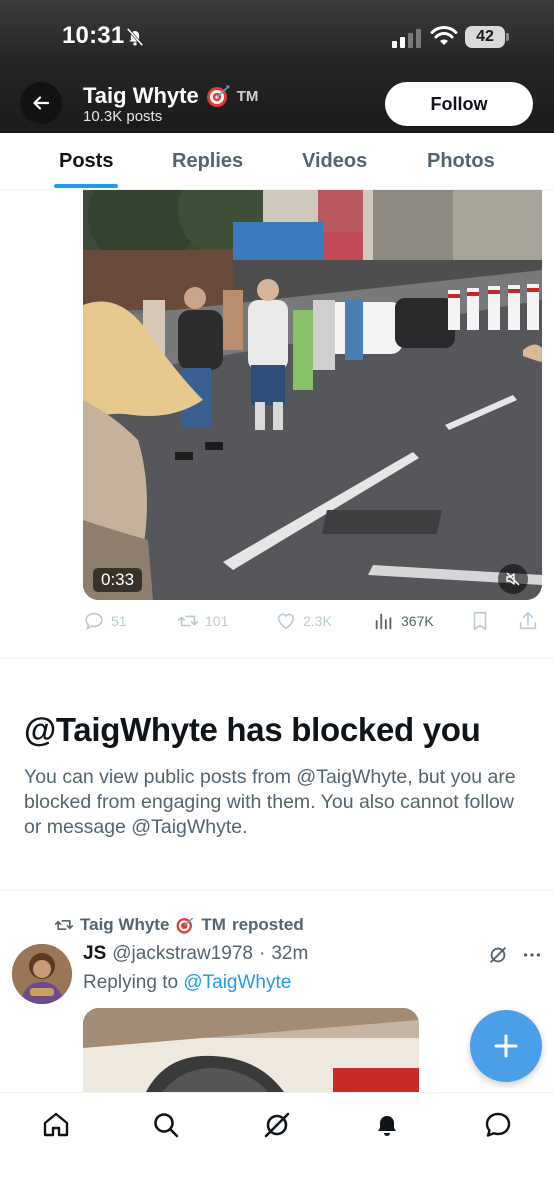  I want to click on avatar-image, so click(42, 974).